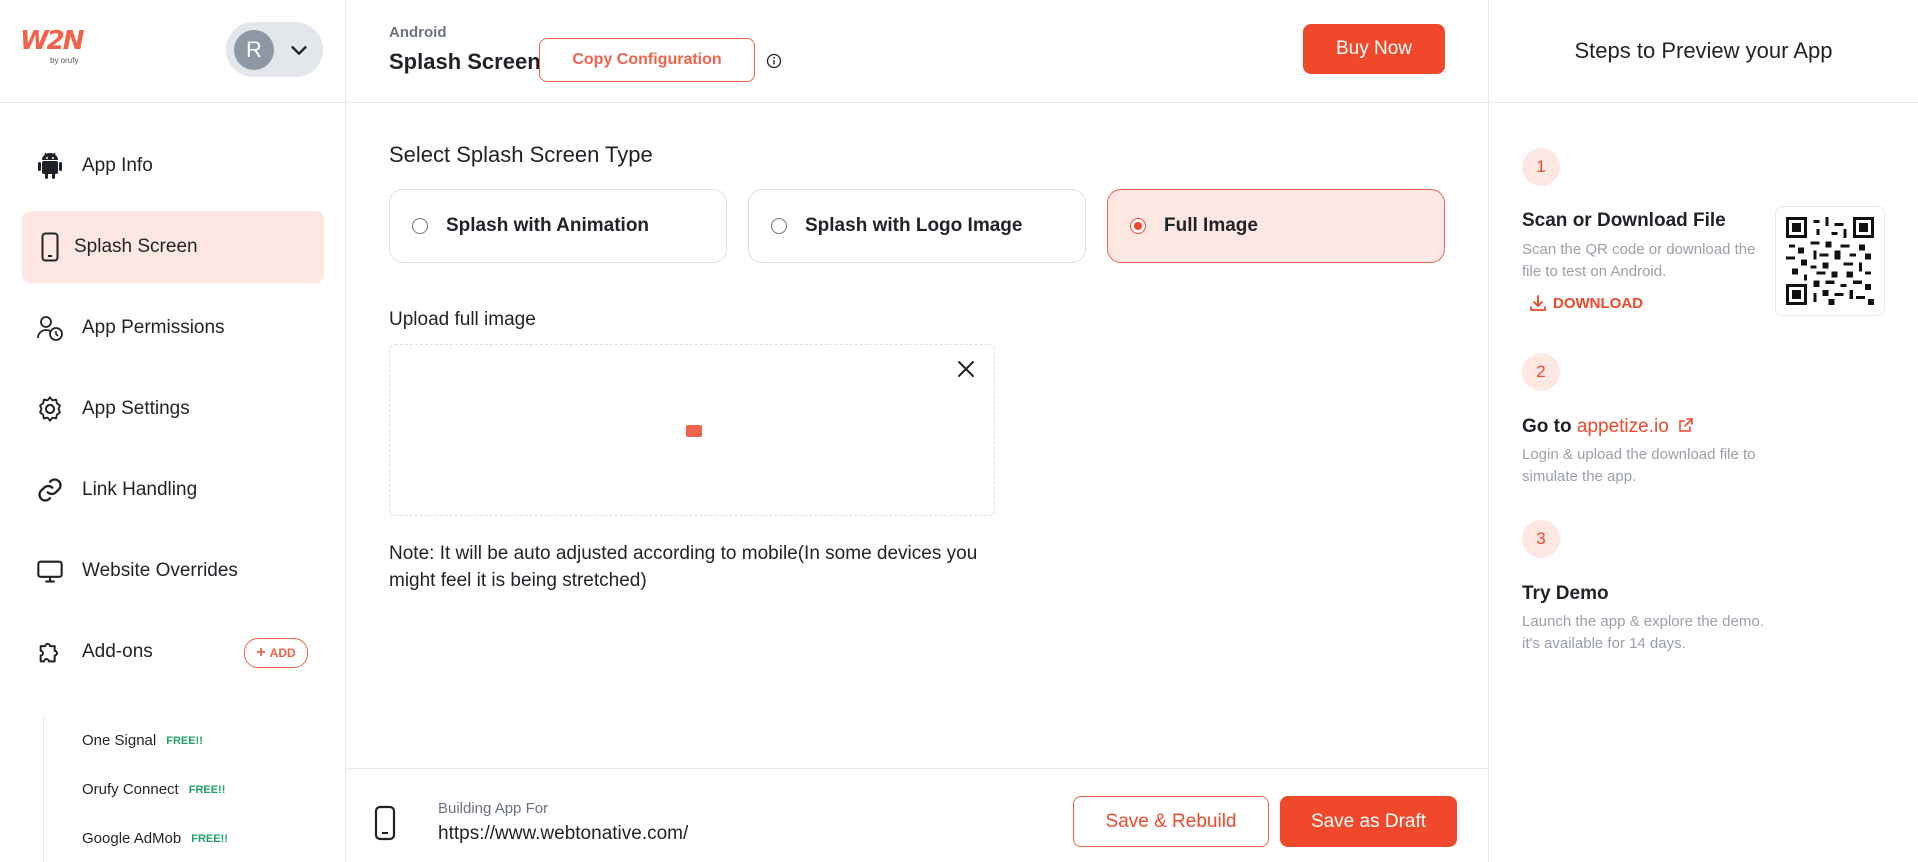 The image size is (1918, 862). What do you see at coordinates (136, 408) in the screenshot?
I see `sidebar-item-label: App Settings` at bounding box center [136, 408].